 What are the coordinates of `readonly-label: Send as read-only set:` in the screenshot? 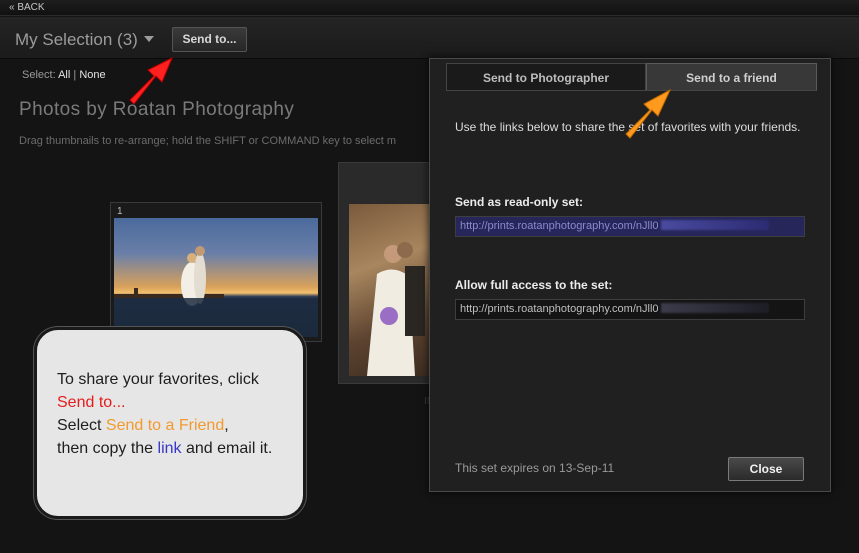 It's located at (519, 202).